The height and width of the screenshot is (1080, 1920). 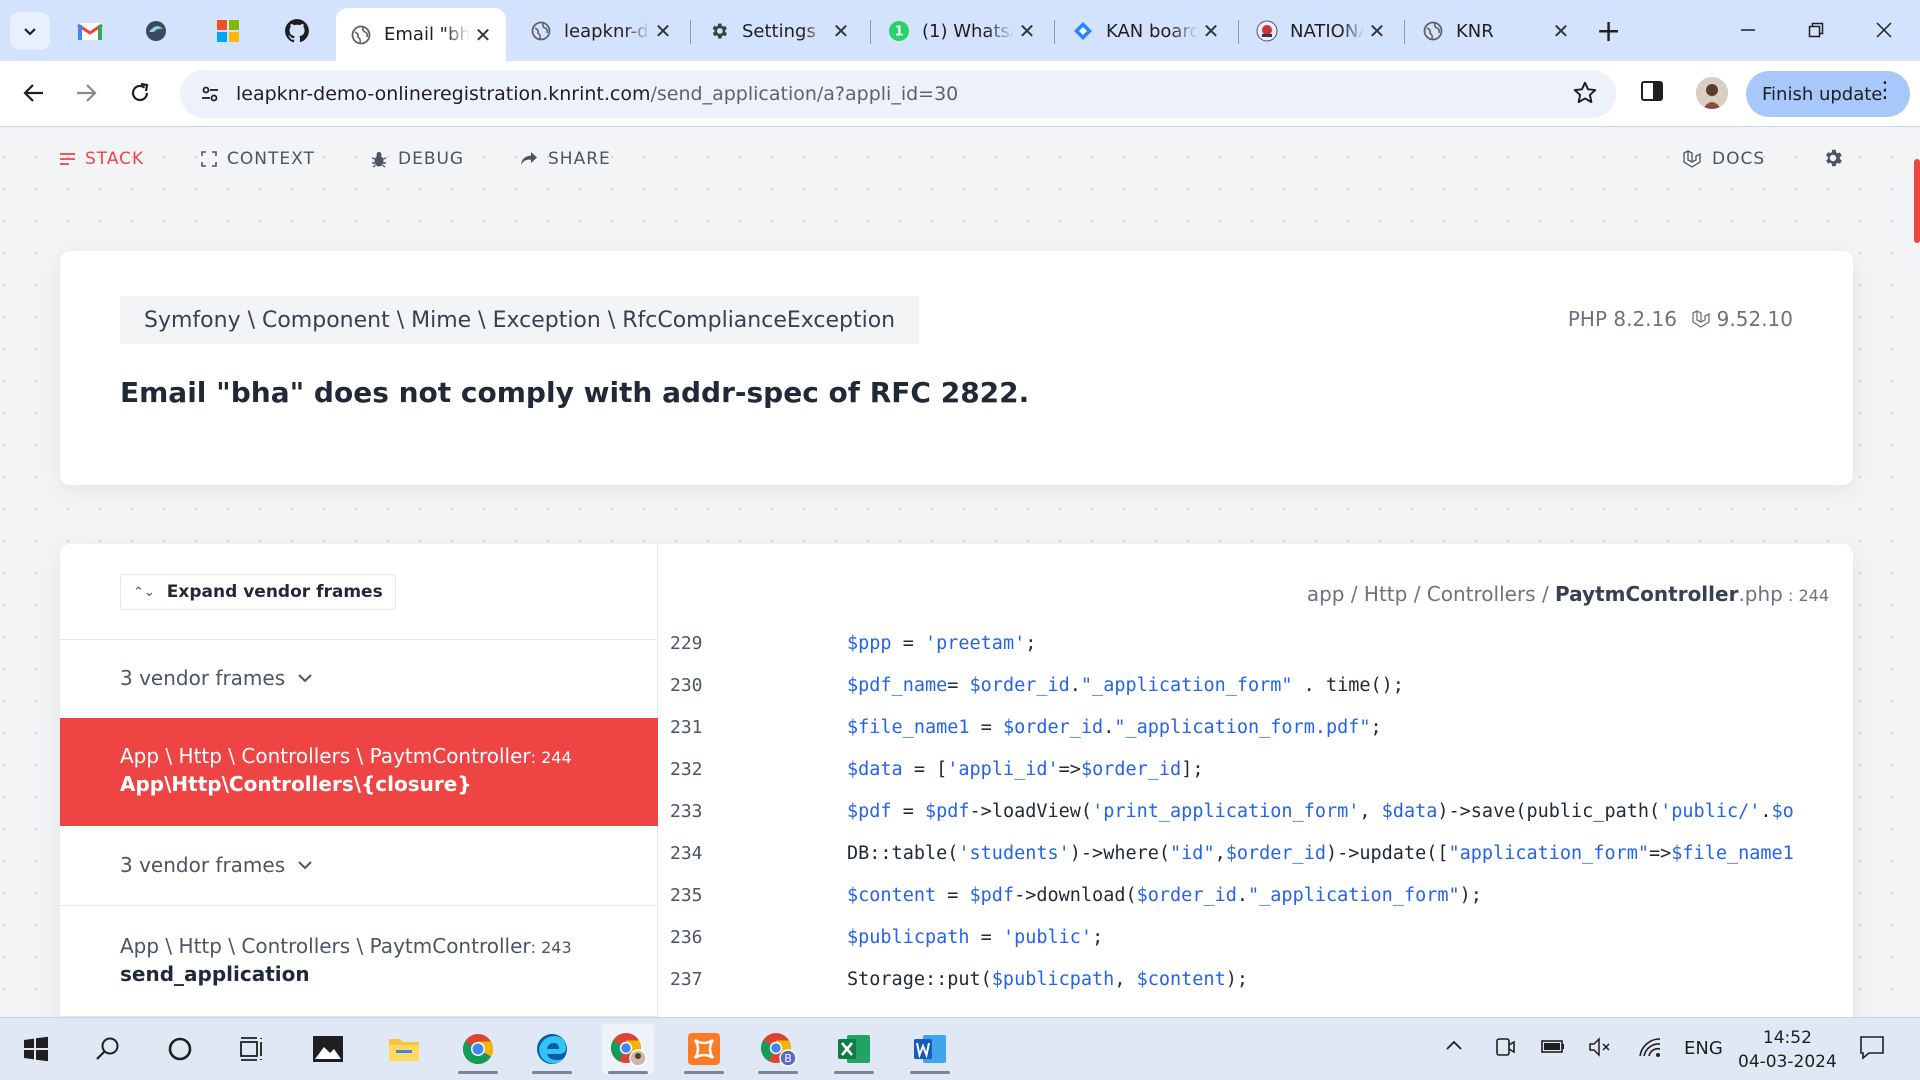 I want to click on expand-vendor-label: Expand vendor frames, so click(x=274, y=592).